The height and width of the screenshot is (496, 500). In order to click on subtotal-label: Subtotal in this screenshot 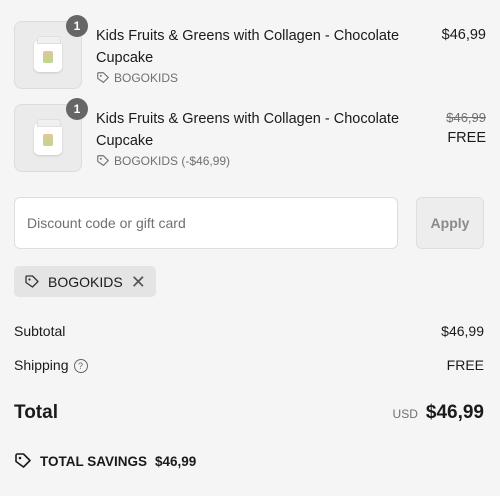, I will do `click(40, 331)`.